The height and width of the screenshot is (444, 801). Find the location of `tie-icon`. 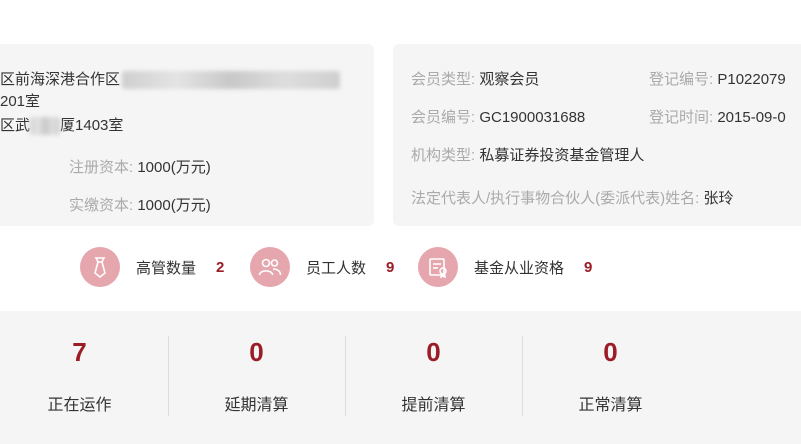

tie-icon is located at coordinates (100, 267).